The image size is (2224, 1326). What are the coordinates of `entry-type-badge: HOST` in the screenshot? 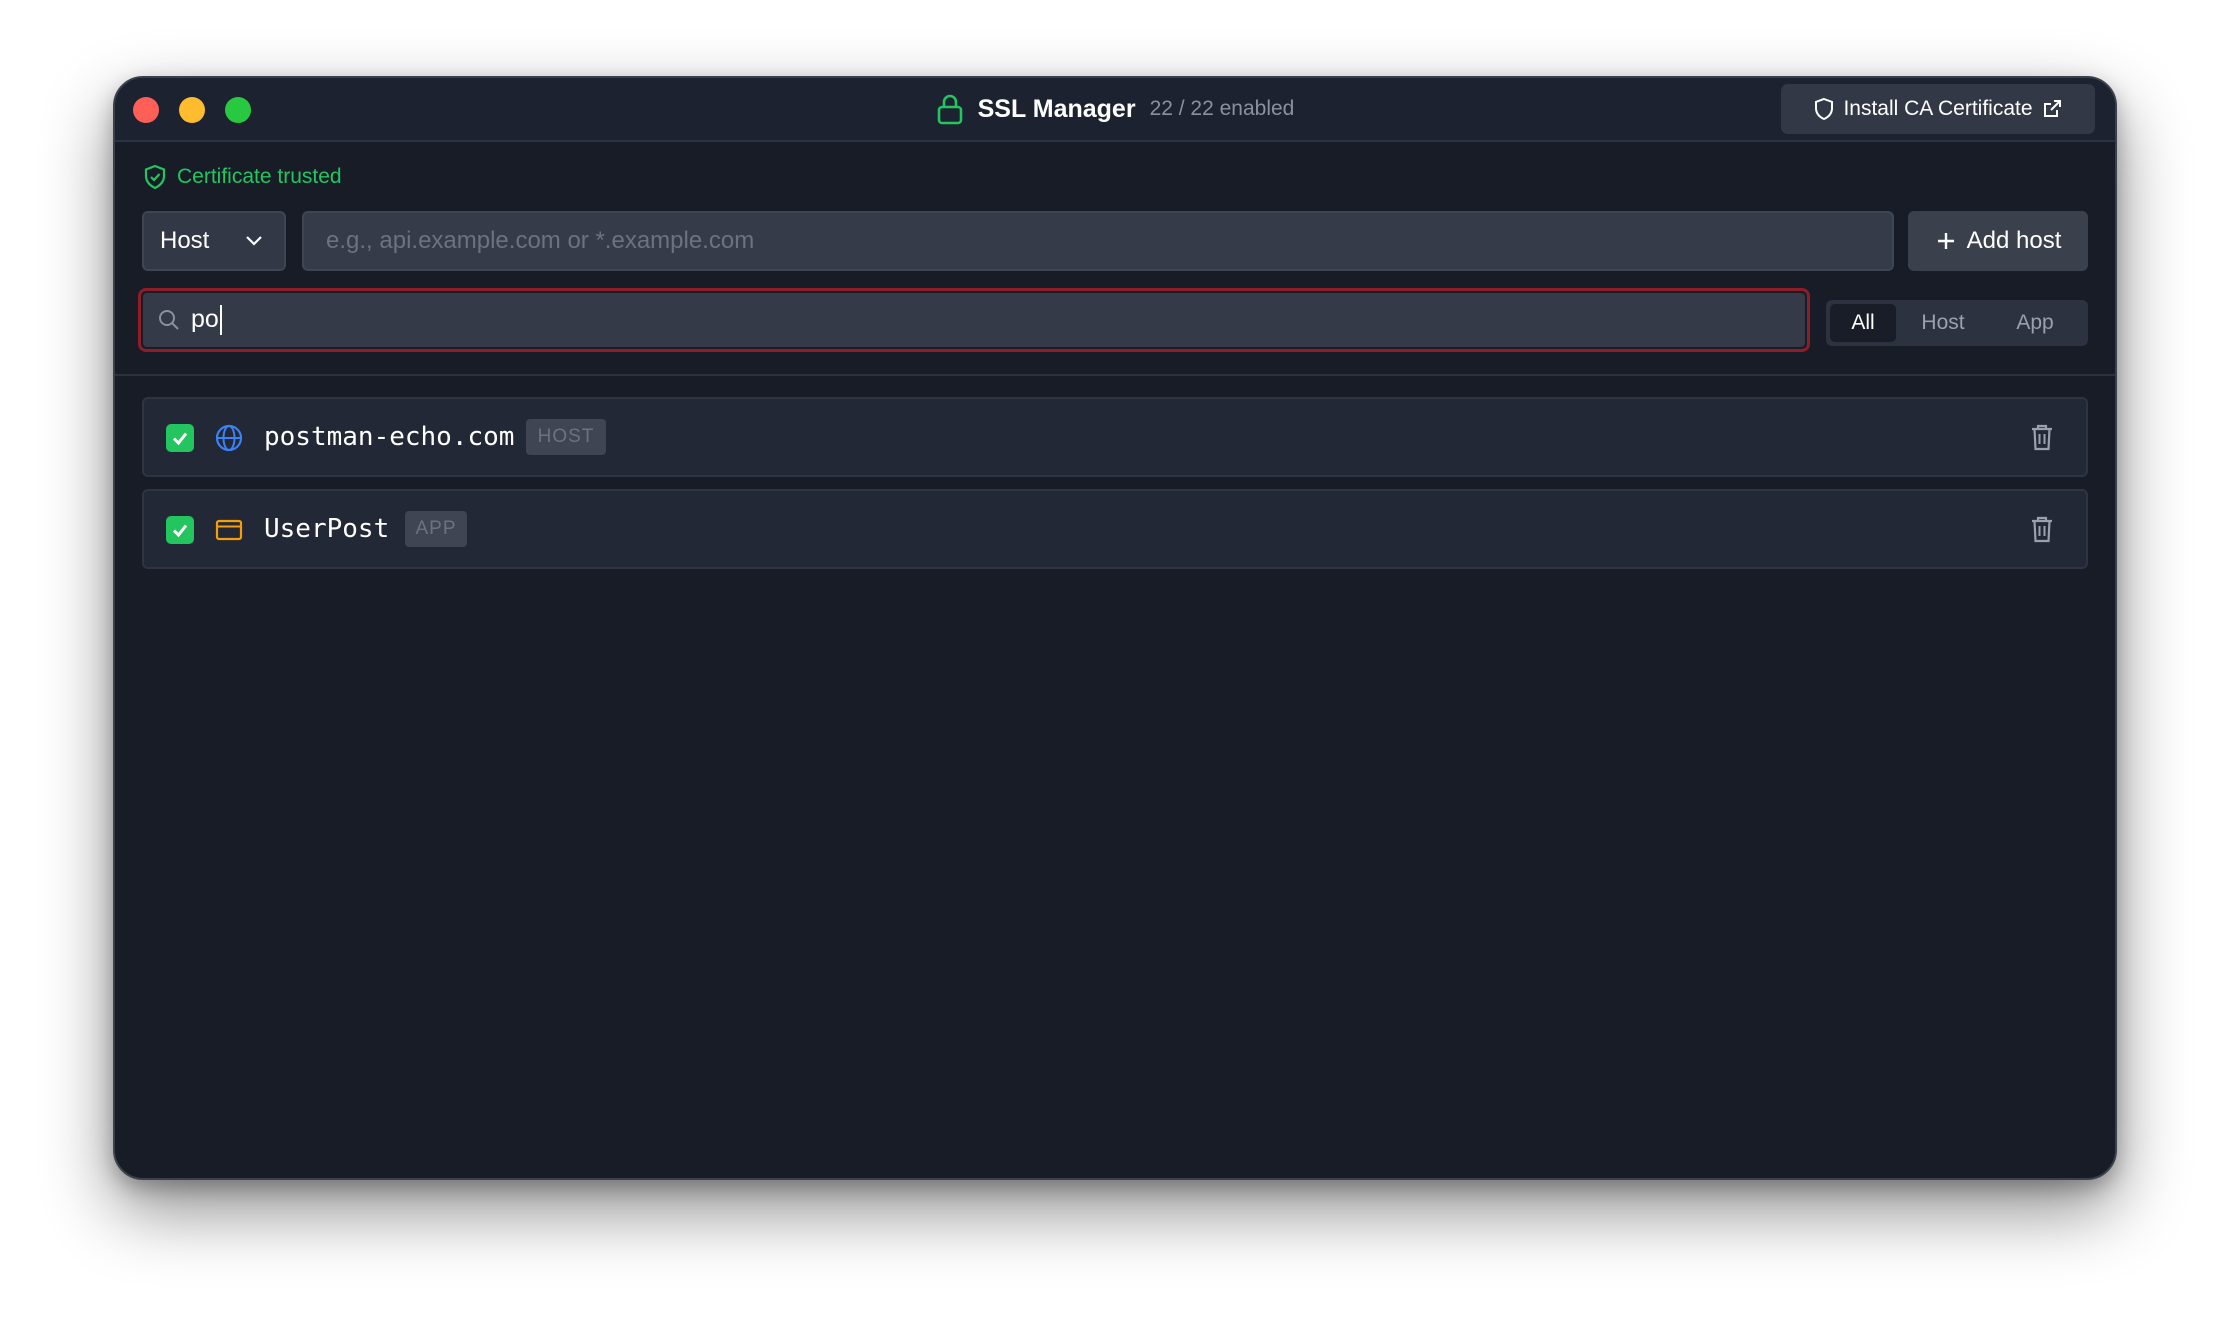 It's located at (566, 437).